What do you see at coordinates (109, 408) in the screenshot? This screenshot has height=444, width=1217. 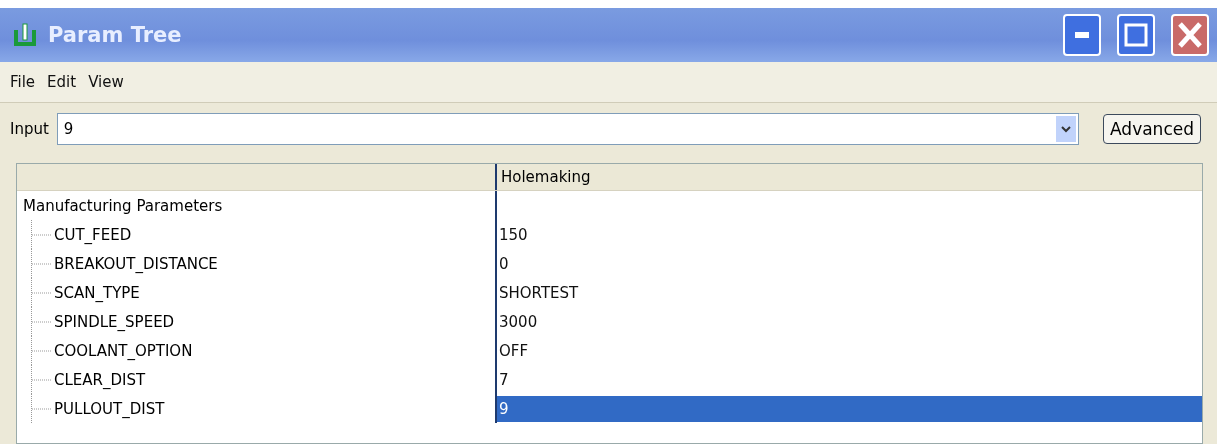 I see `tree-node: PULLOUT_DIST` at bounding box center [109, 408].